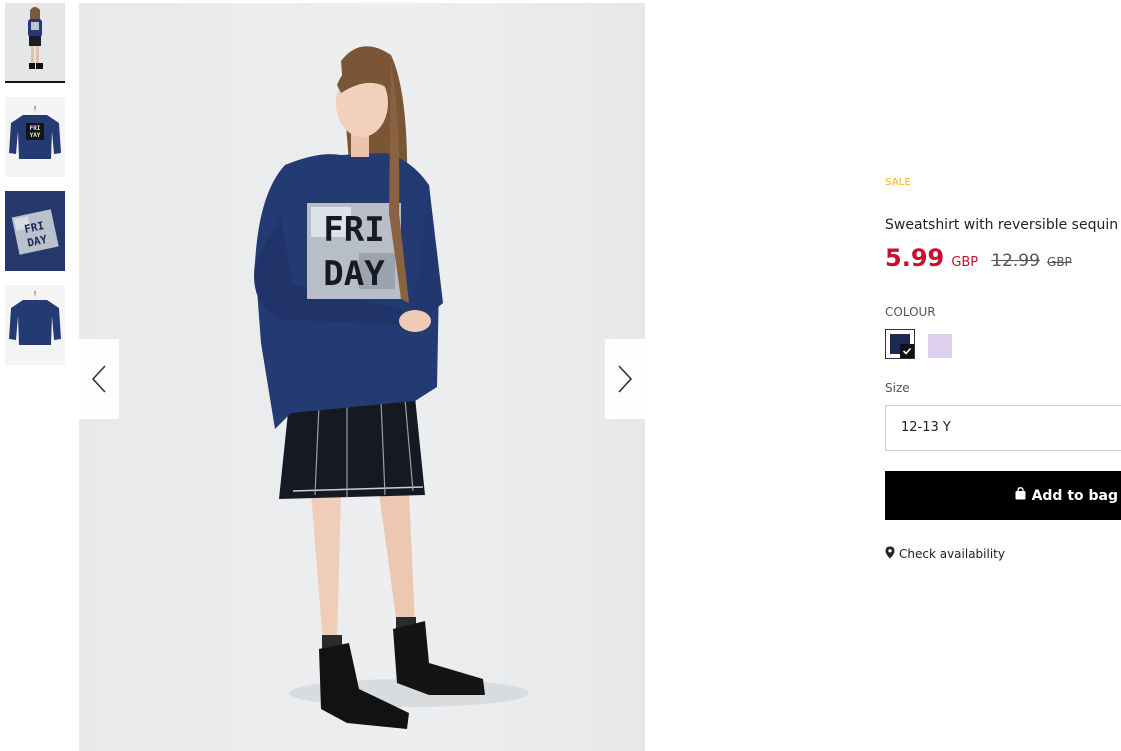 This screenshot has width=1121, height=751. Describe the element at coordinates (952, 554) in the screenshot. I see `check-availability-label: Check availability` at that location.